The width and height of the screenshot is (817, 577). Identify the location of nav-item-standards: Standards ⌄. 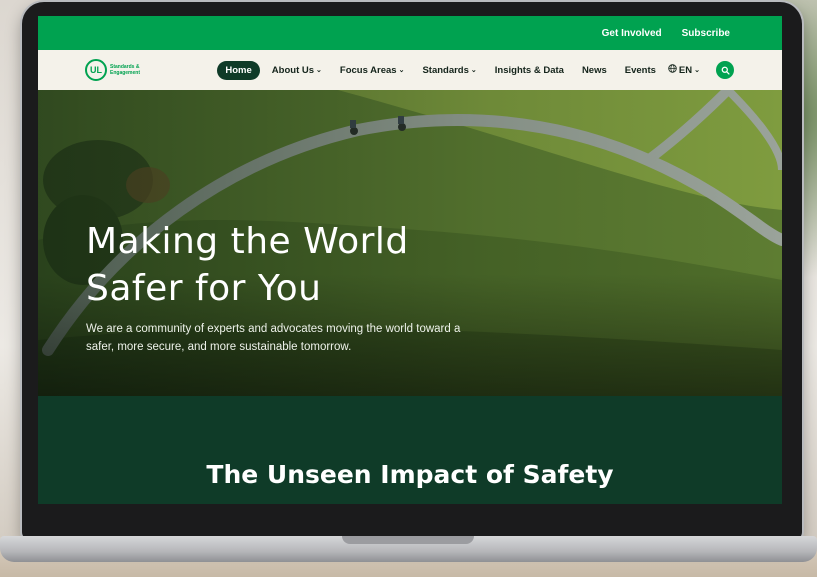
(449, 70).